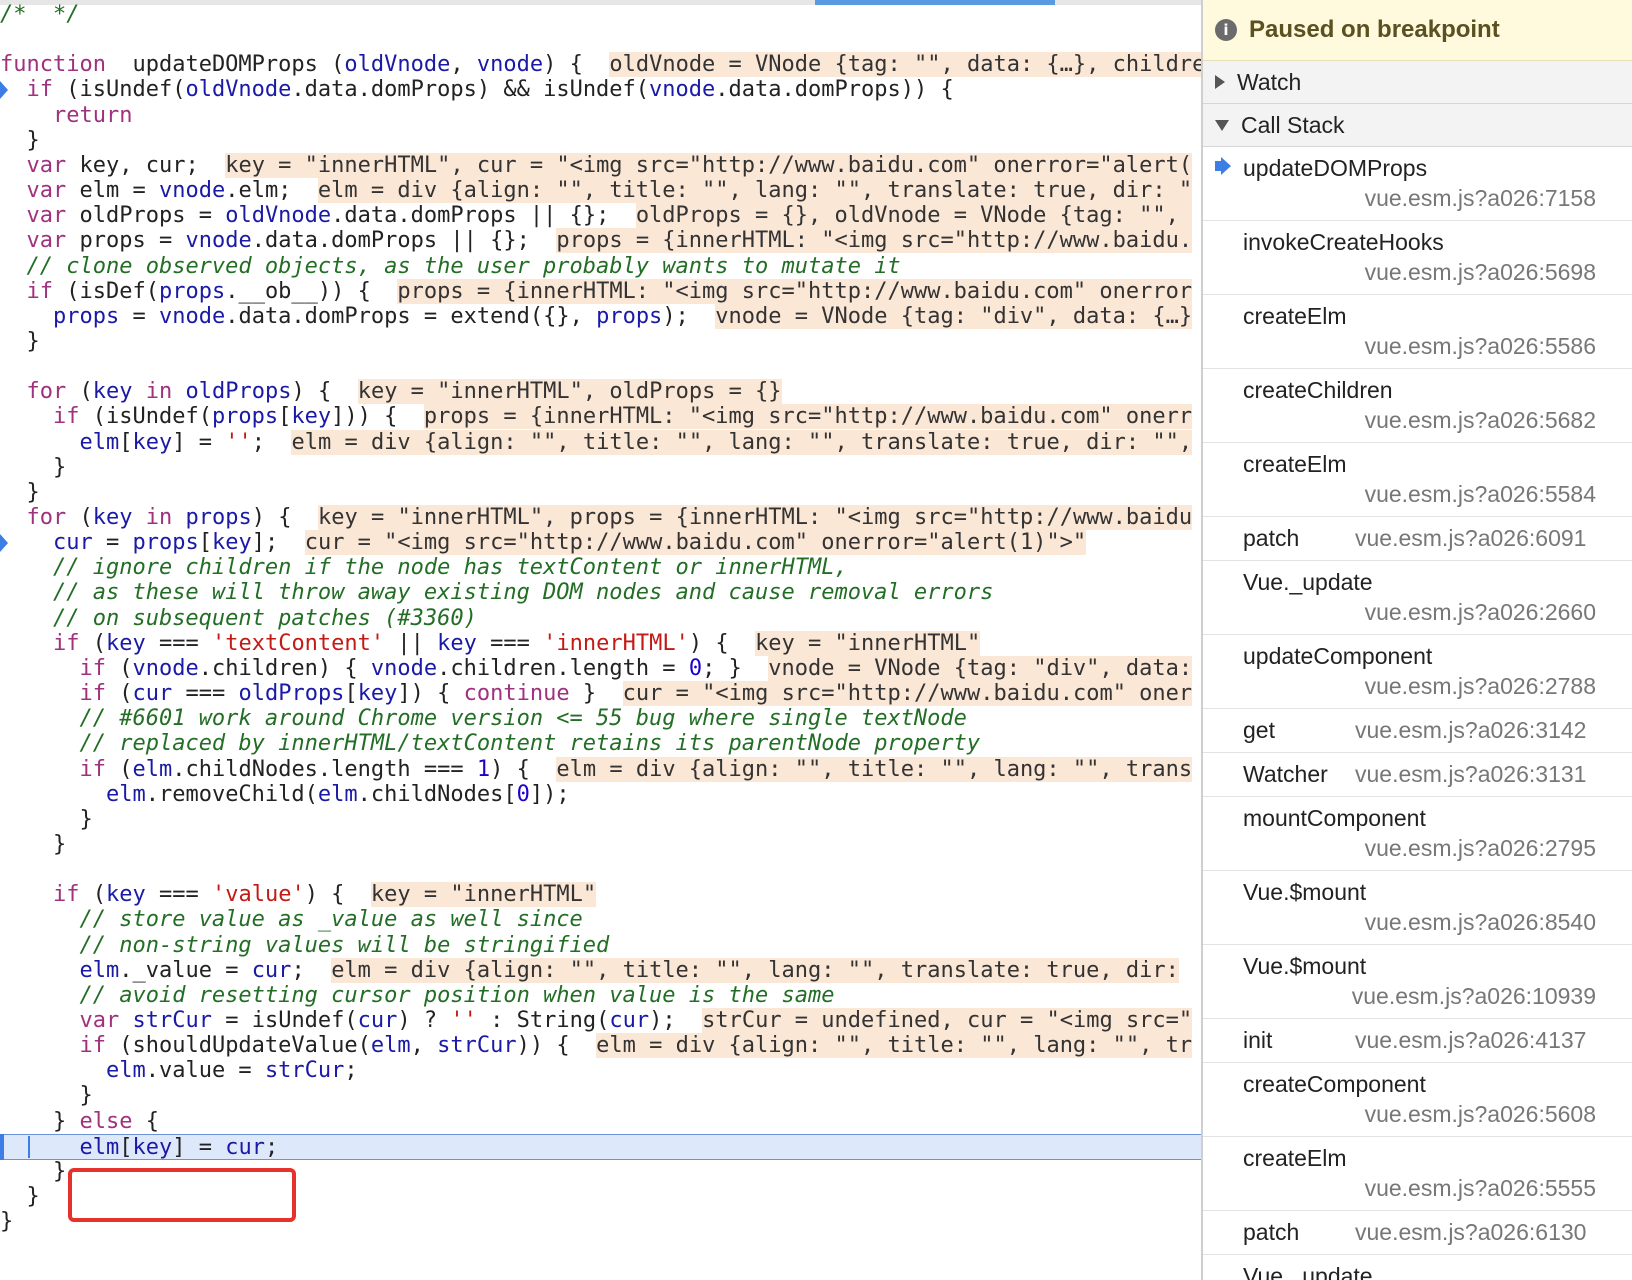 The width and height of the screenshot is (1632, 1280). Describe the element at coordinates (1305, 892) in the screenshot. I see `frame-function-name: Vue.$mount` at that location.